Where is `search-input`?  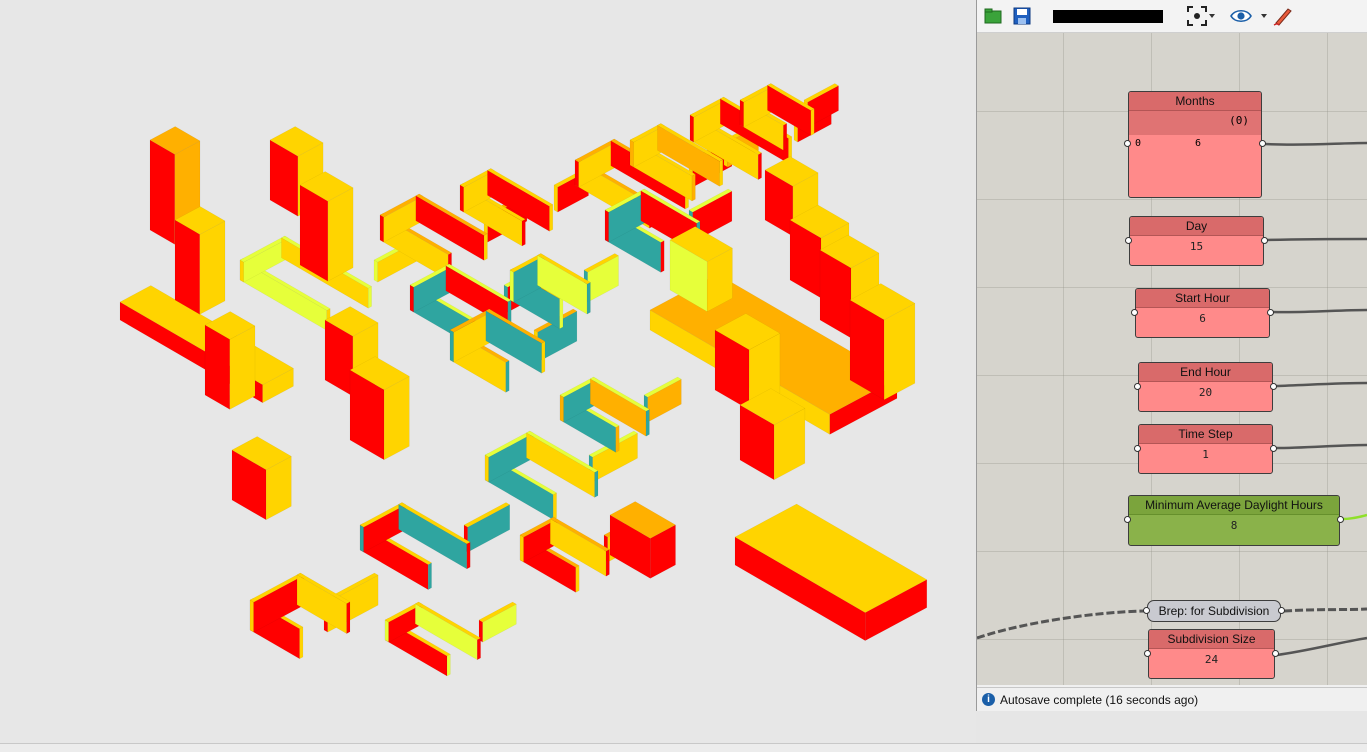
search-input is located at coordinates (1108, 16).